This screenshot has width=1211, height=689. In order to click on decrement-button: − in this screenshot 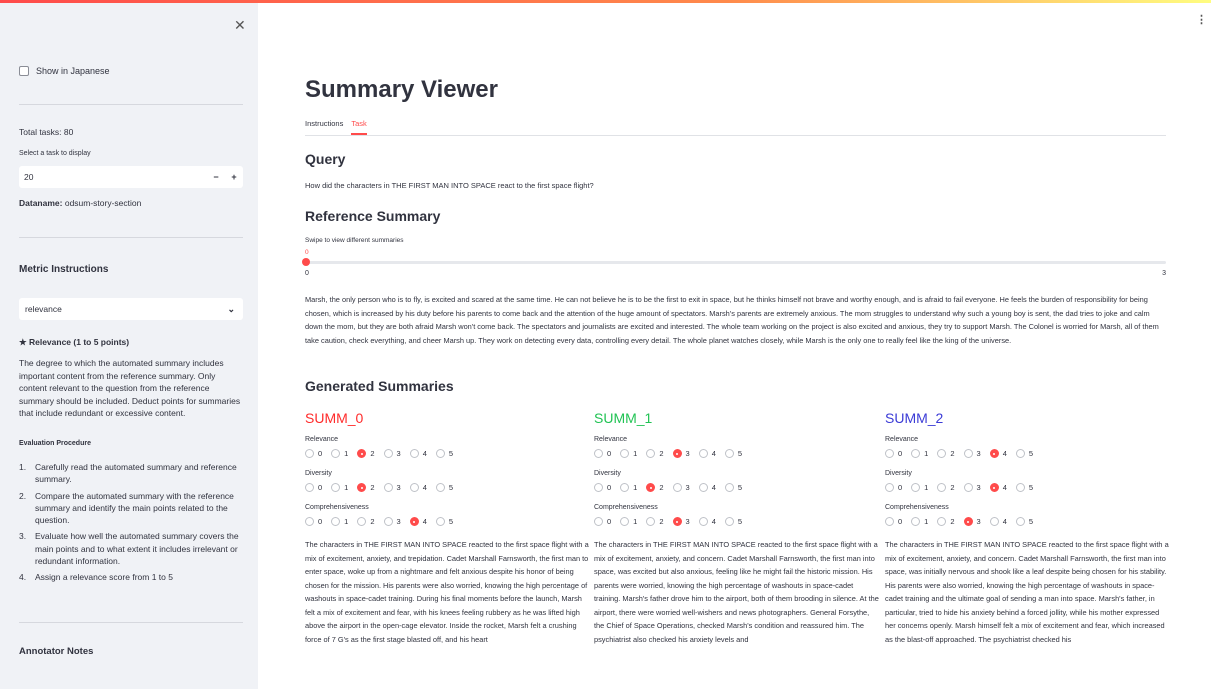, I will do `click(216, 177)`.